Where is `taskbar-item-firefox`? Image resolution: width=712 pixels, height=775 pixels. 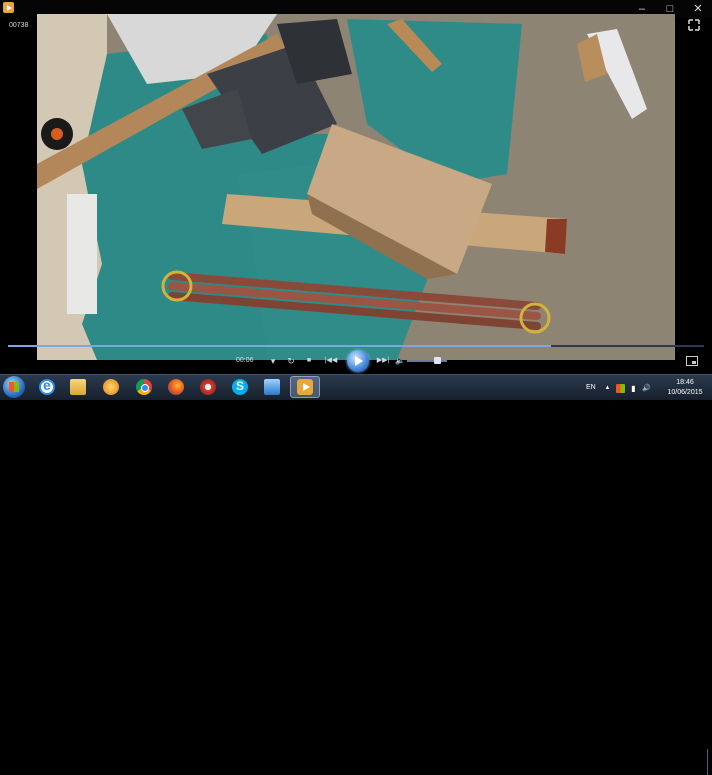 taskbar-item-firefox is located at coordinates (176, 387).